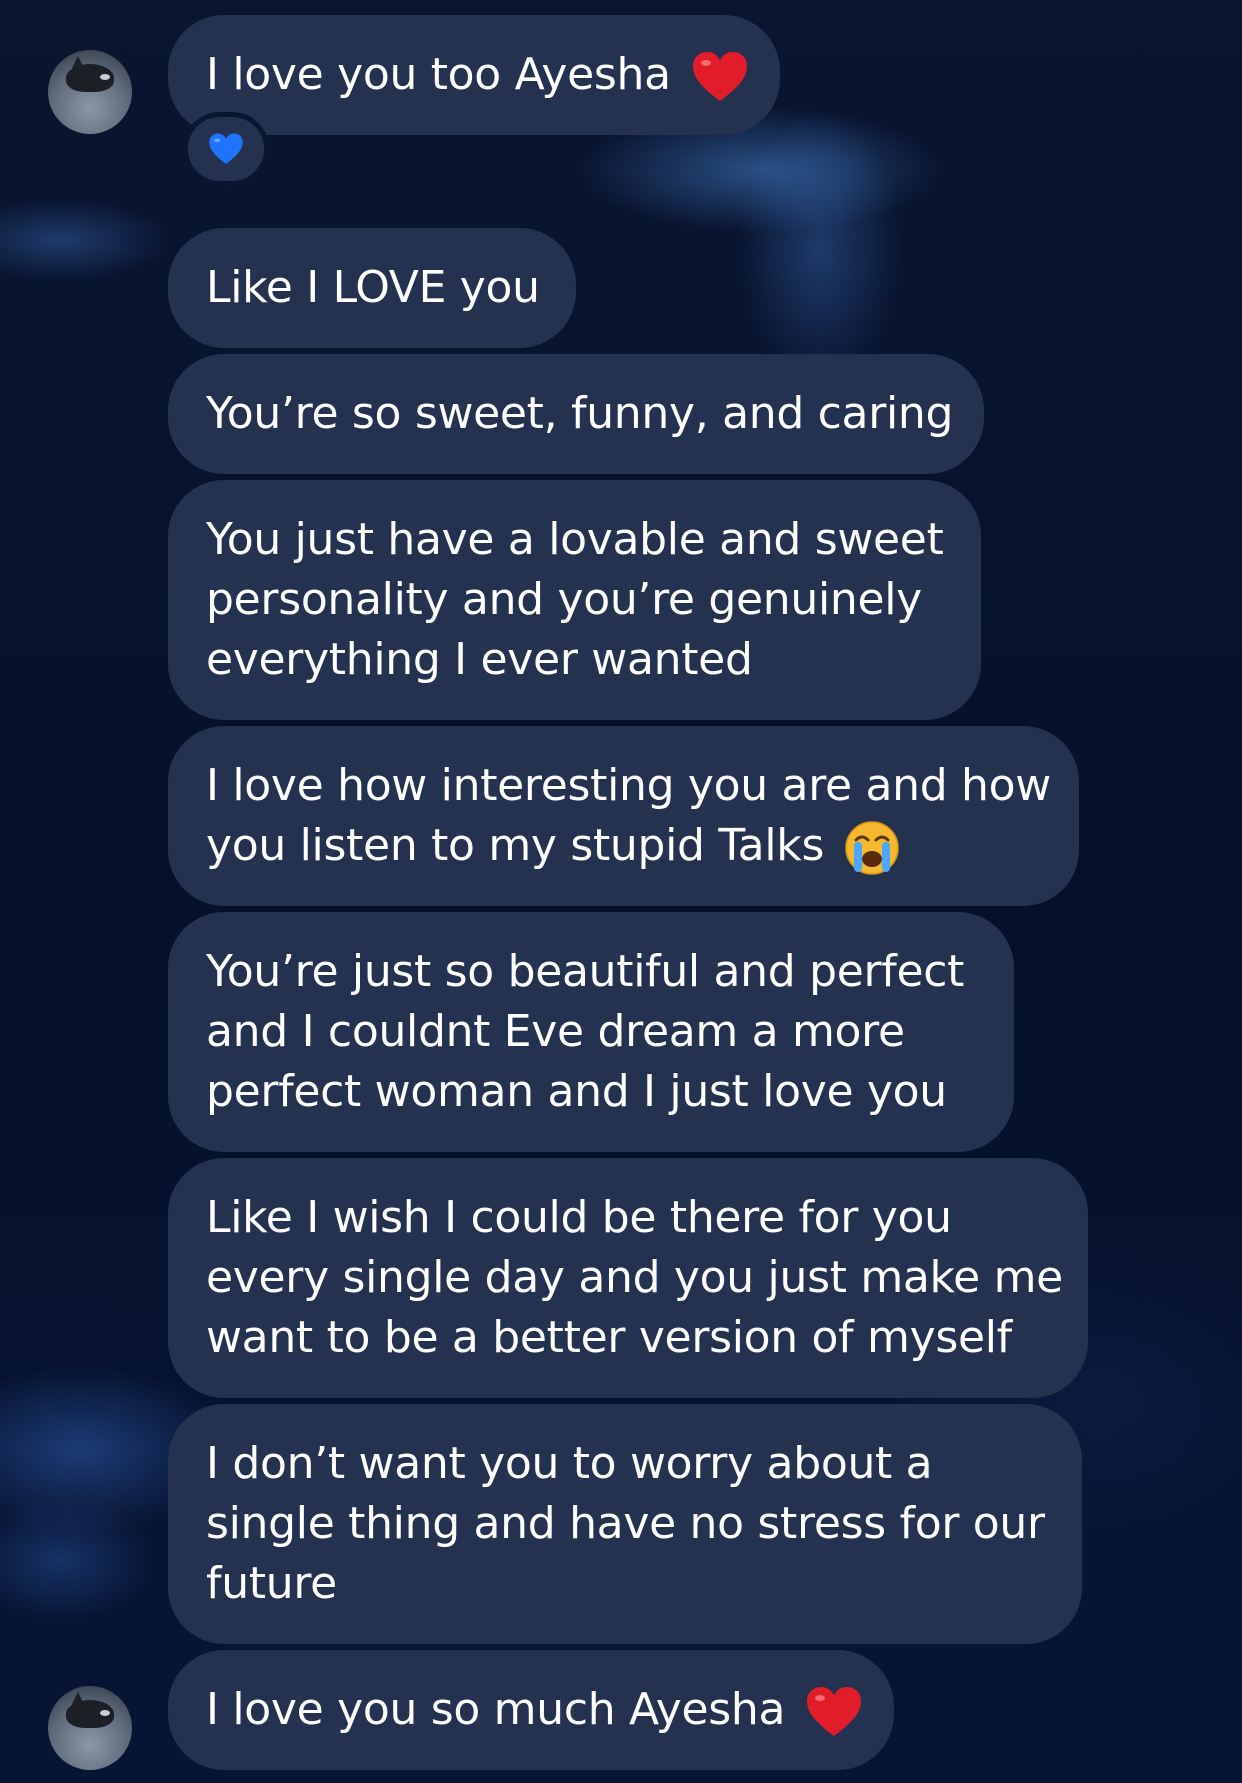 Image resolution: width=1242 pixels, height=1783 pixels. I want to click on message-text: You just have a lovable and sweet, so click(575, 539).